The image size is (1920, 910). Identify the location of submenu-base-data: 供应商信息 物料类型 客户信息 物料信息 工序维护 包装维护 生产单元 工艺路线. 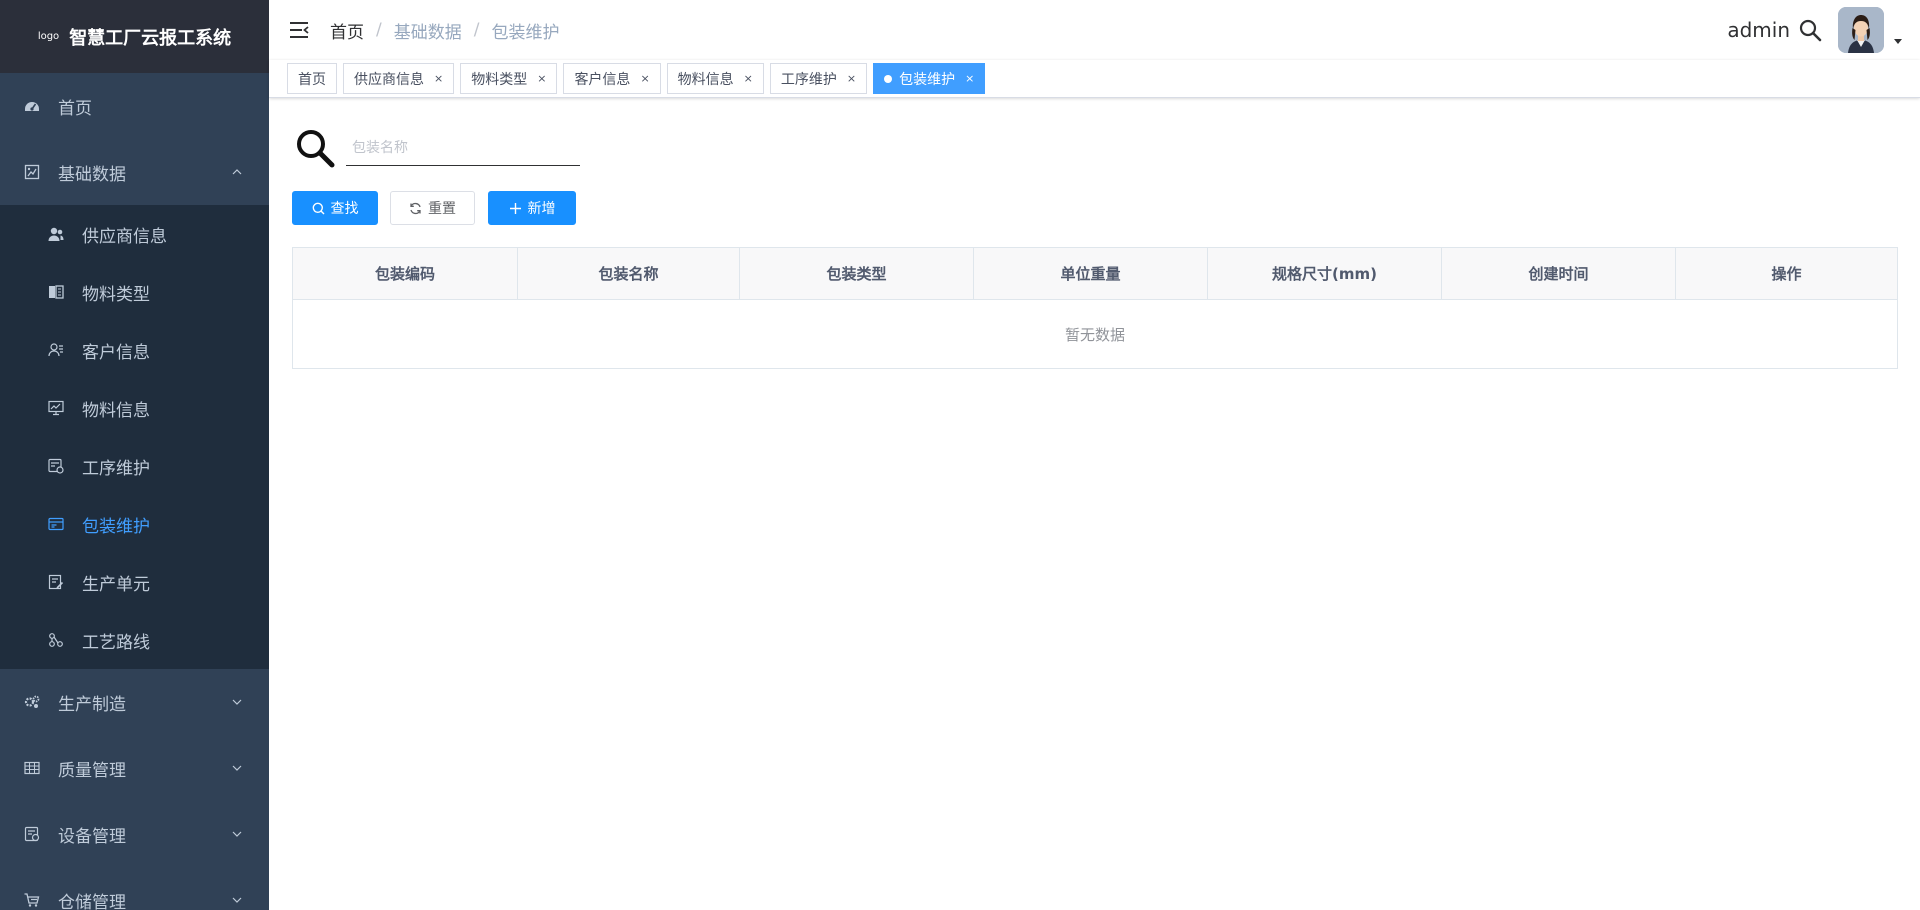
(134, 437).